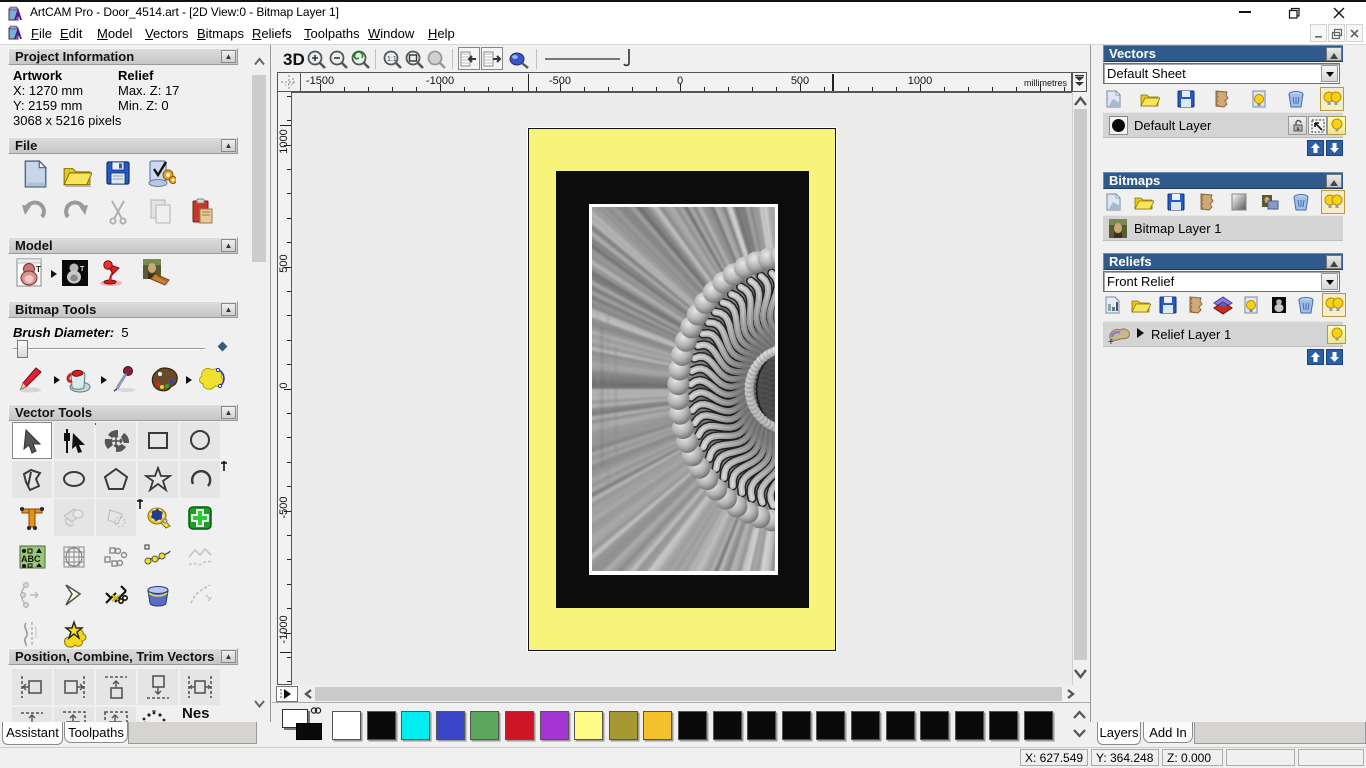 This screenshot has height=768, width=1366. Describe the element at coordinates (284, 141) in the screenshot. I see `svg-text: 1000` at that location.